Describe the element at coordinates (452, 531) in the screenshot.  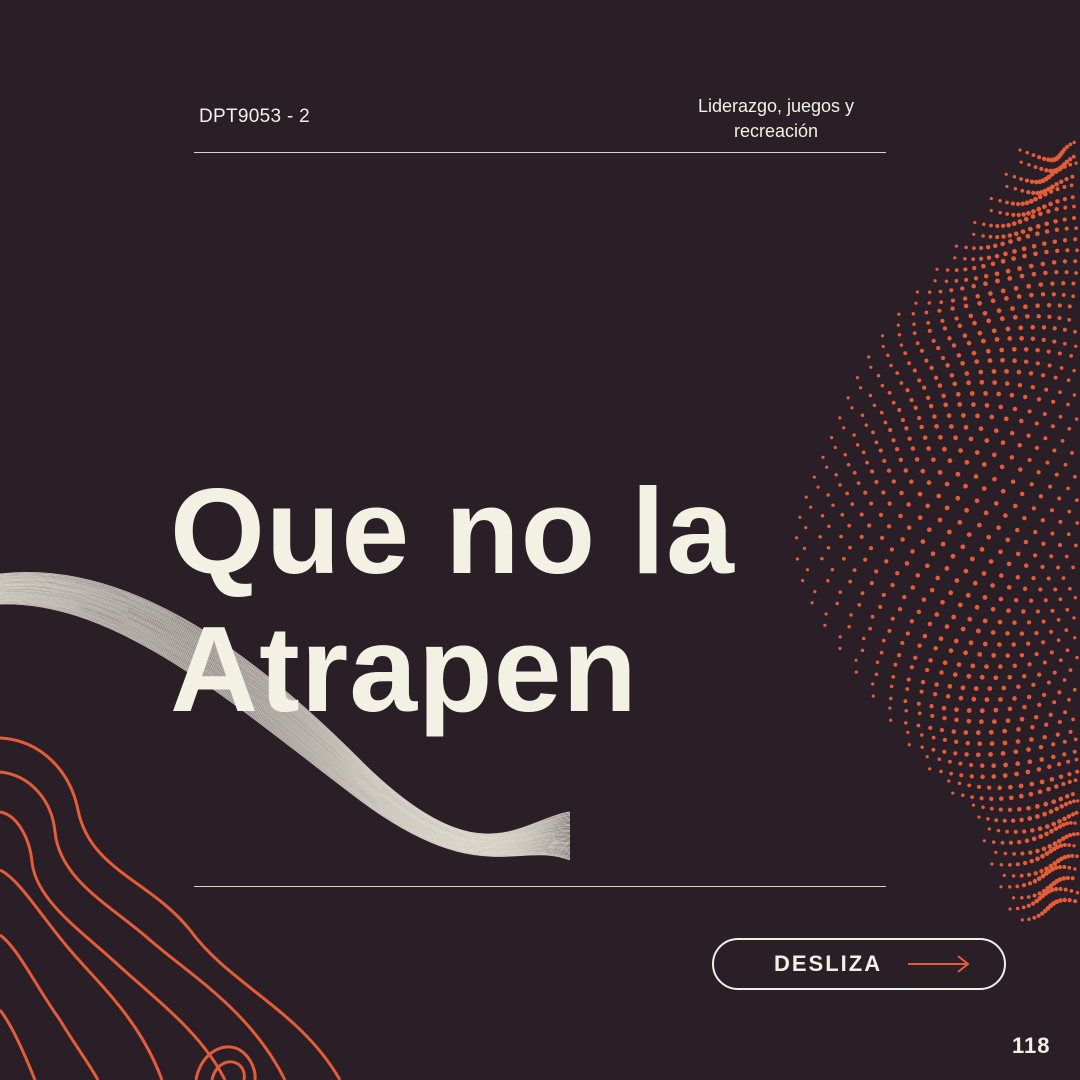
I see `title-line-1: Que no la` at that location.